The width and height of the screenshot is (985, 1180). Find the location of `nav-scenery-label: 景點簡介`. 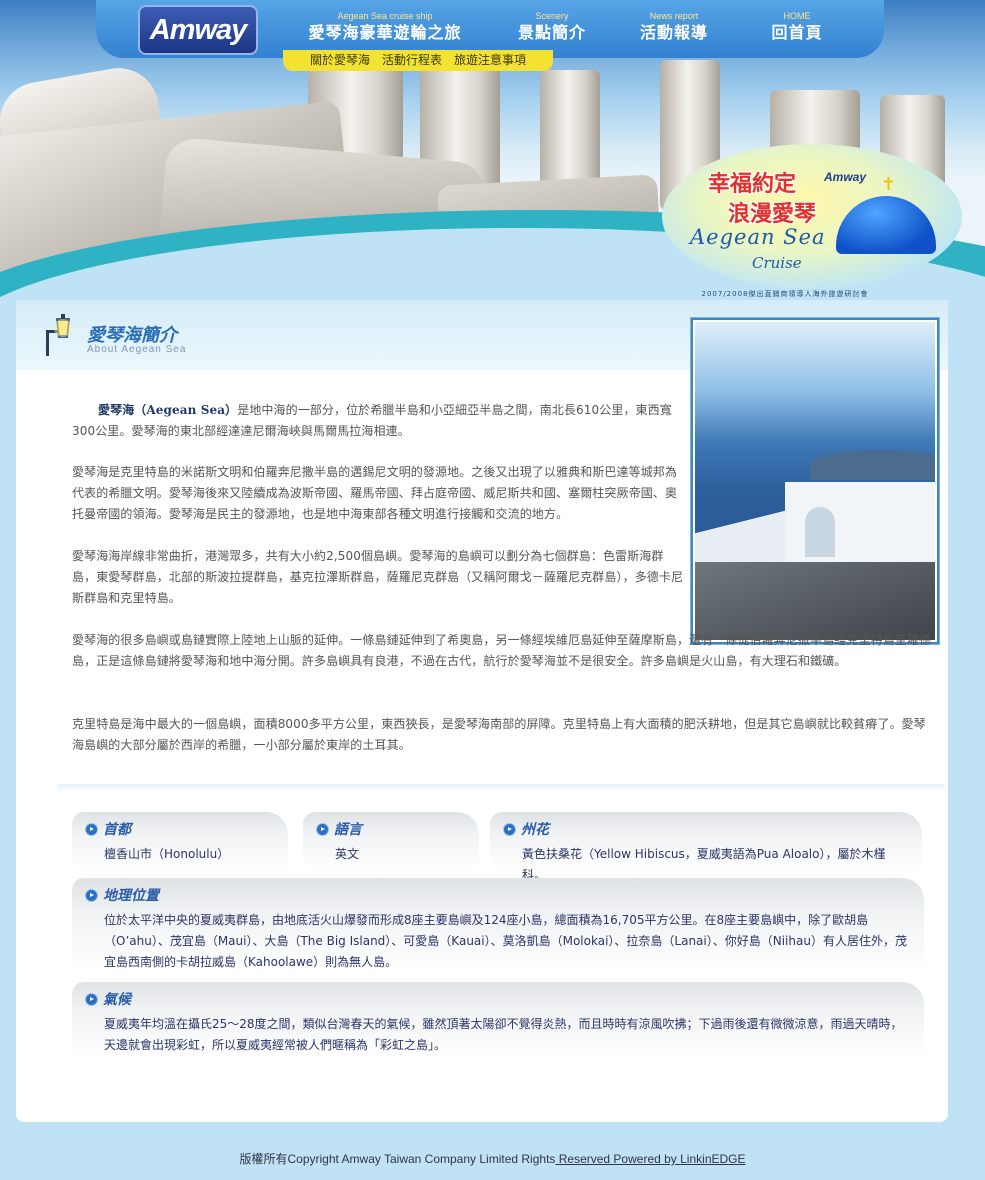

nav-scenery-label: 景點簡介 is located at coordinates (551, 32).